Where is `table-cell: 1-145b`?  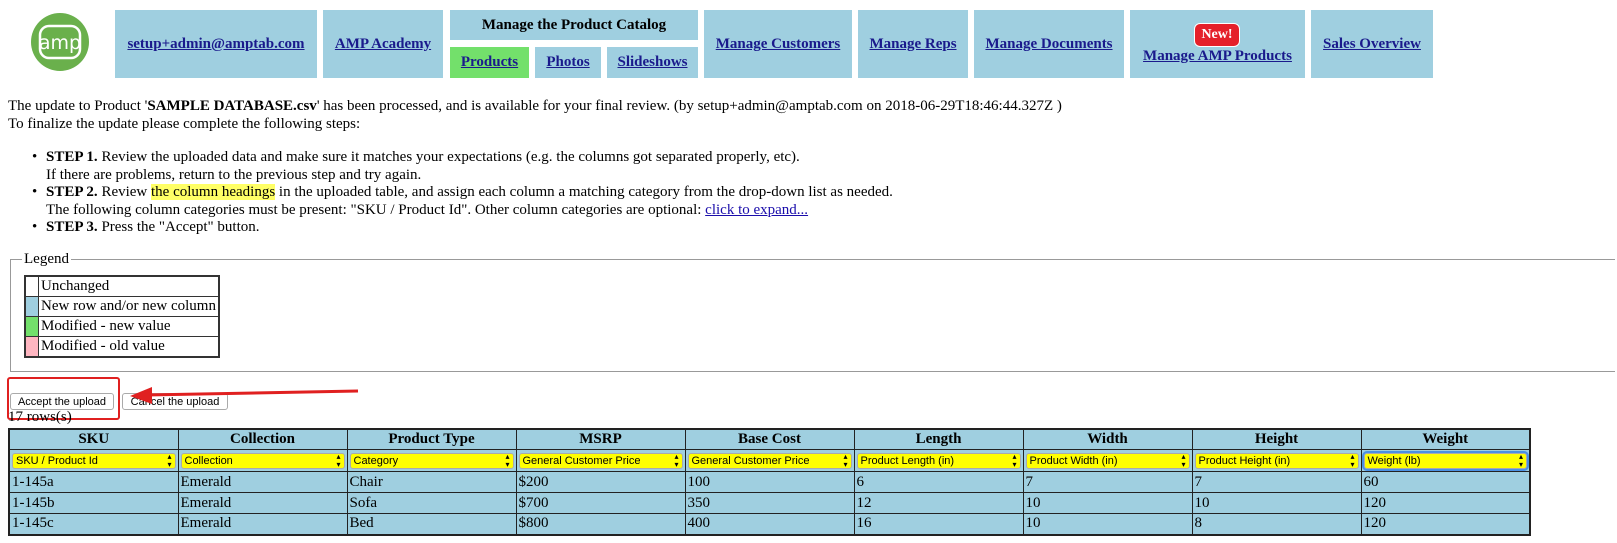 table-cell: 1-145b is located at coordinates (93, 503).